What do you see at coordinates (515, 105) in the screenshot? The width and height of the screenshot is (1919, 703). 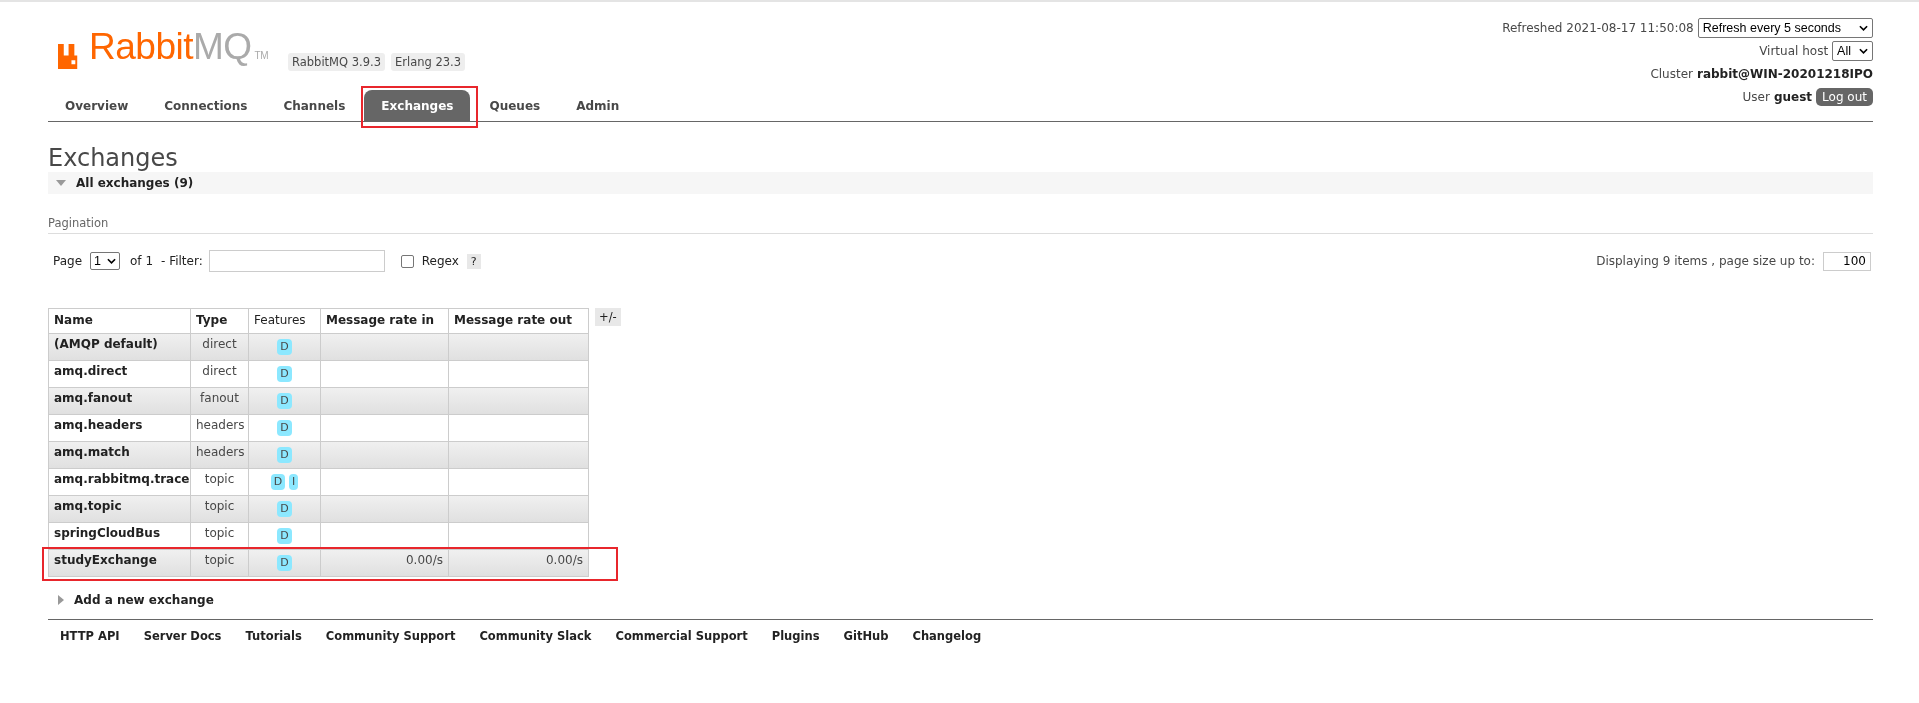 I see `nav-tab: Queues` at bounding box center [515, 105].